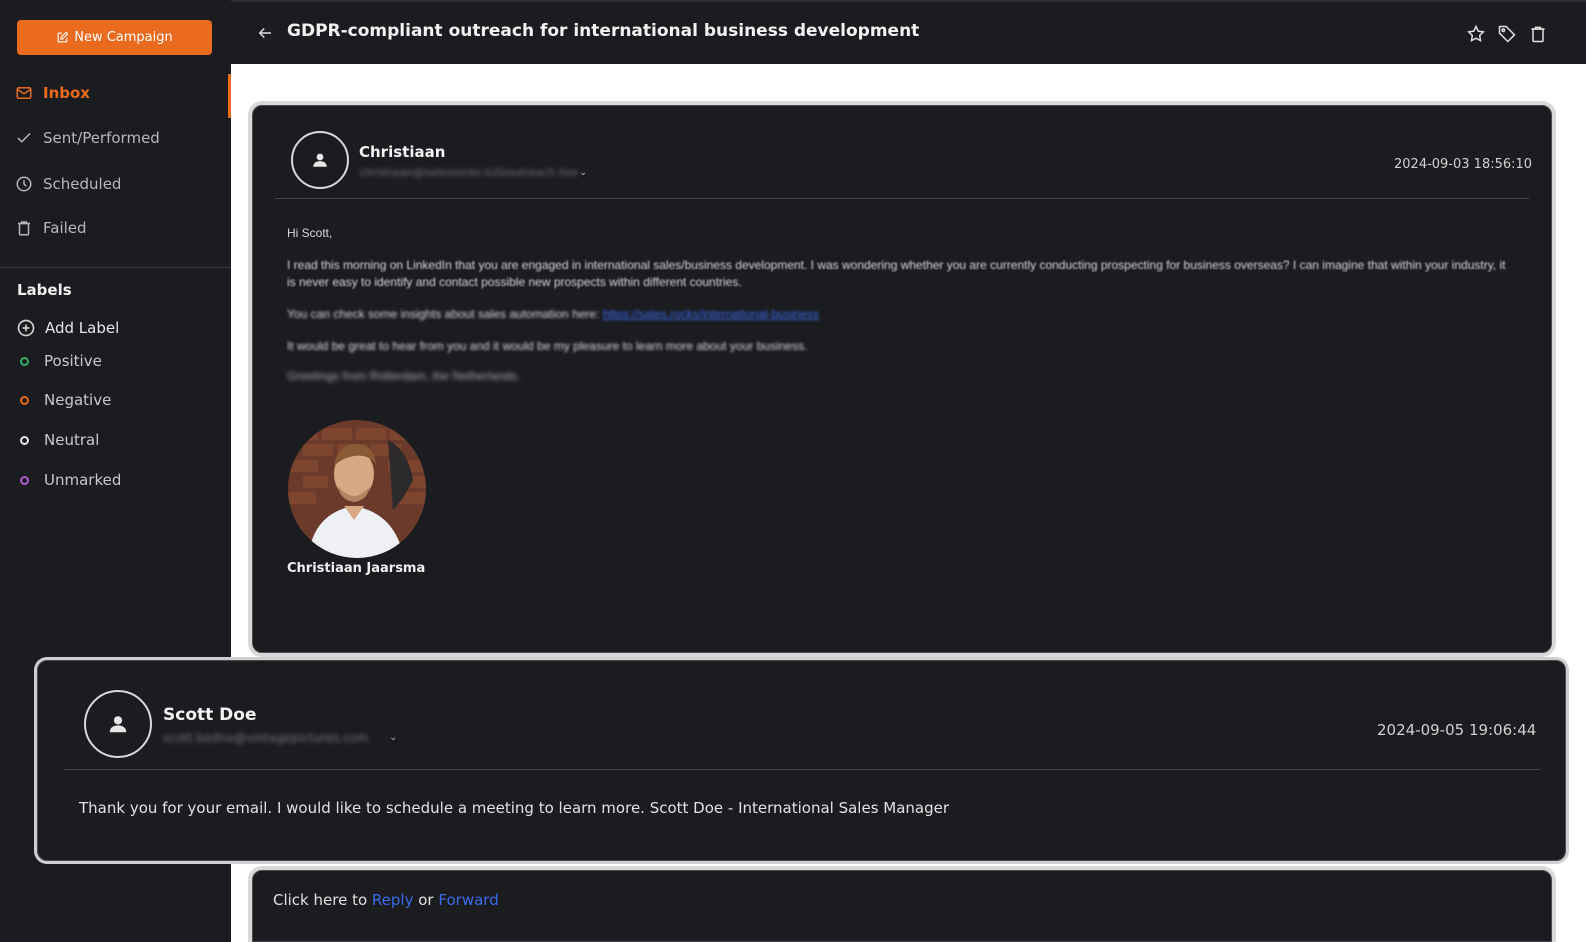 The height and width of the screenshot is (942, 1586). I want to click on plus-circle-icon, so click(26, 328).